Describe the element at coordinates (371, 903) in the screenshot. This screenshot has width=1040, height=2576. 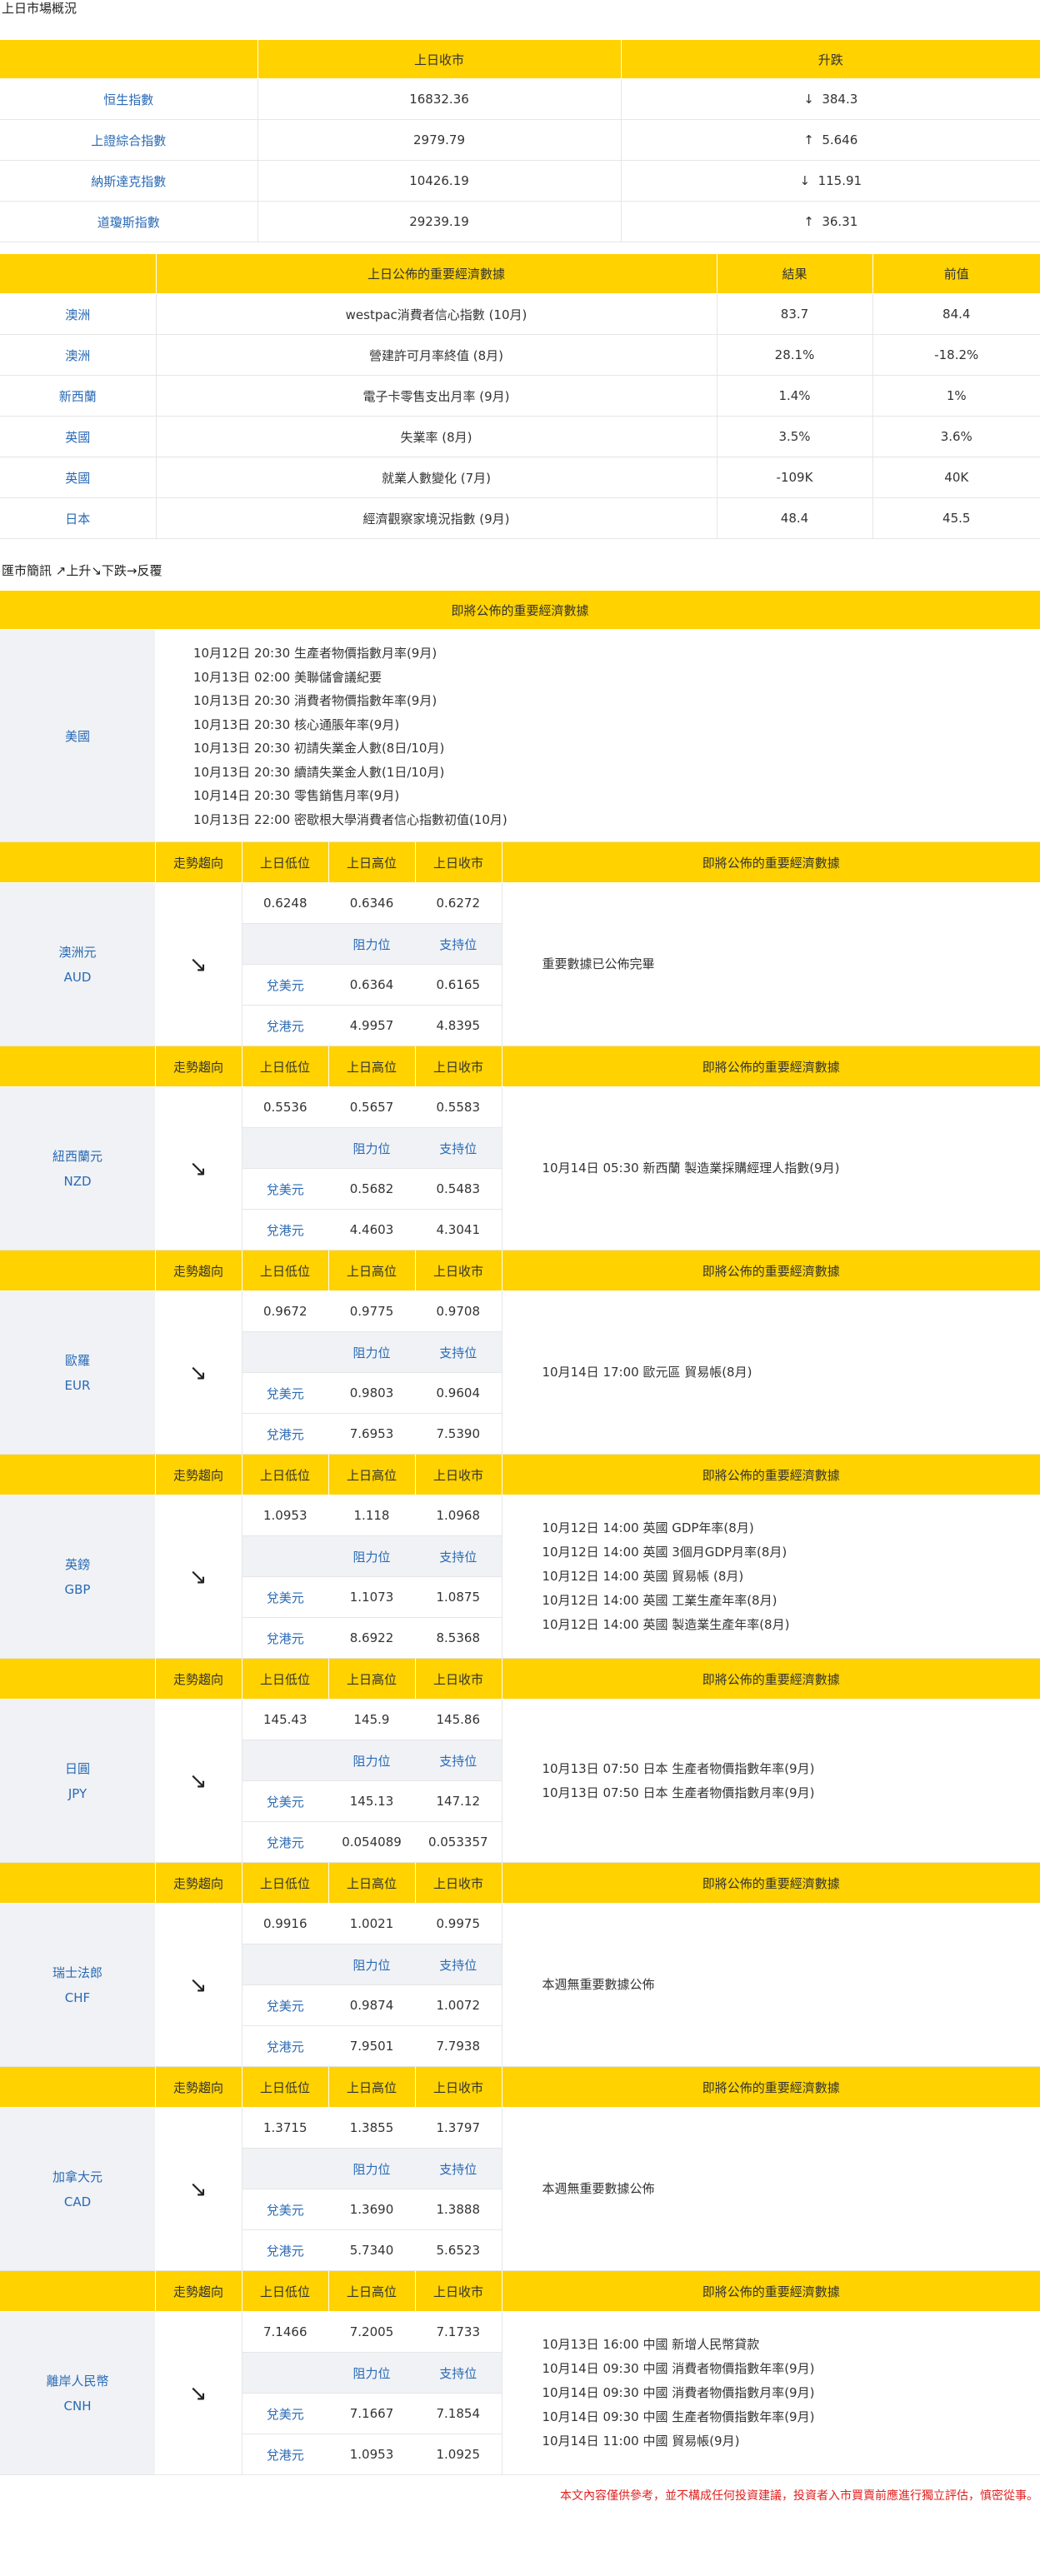
I see `prev-high: 0.6346` at that location.